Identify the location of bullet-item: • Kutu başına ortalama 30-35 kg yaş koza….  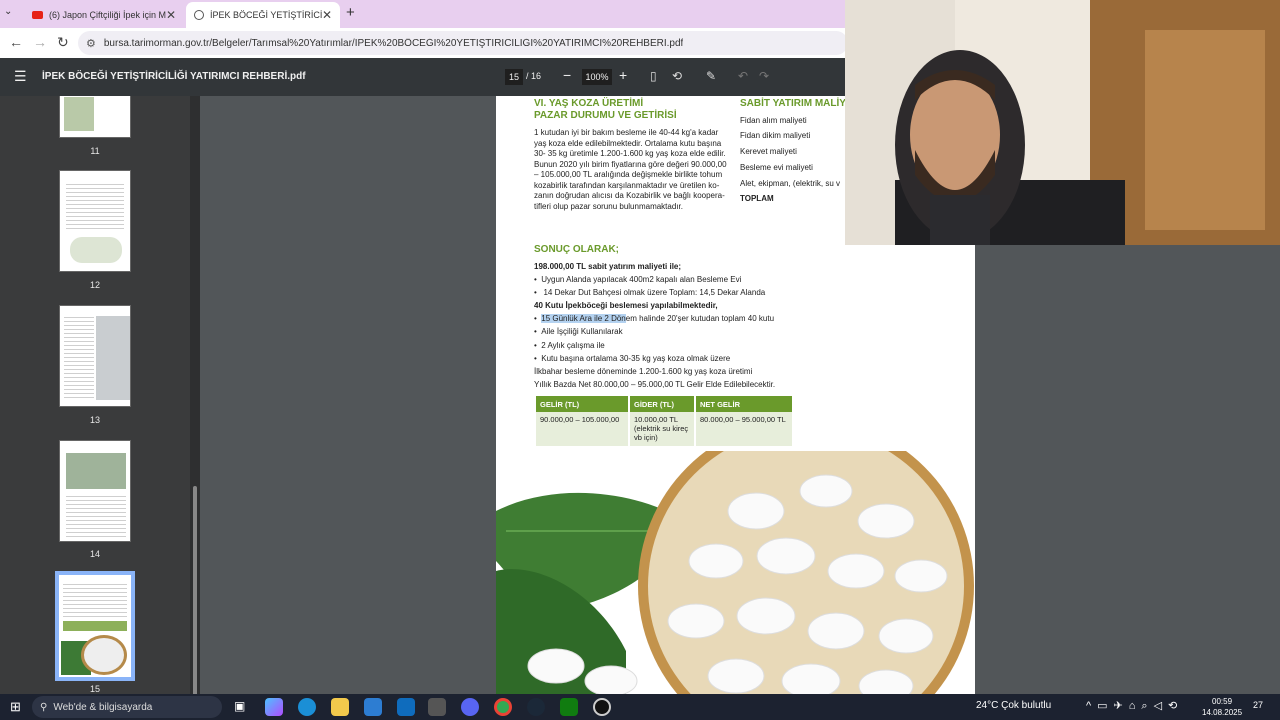
(632, 358).